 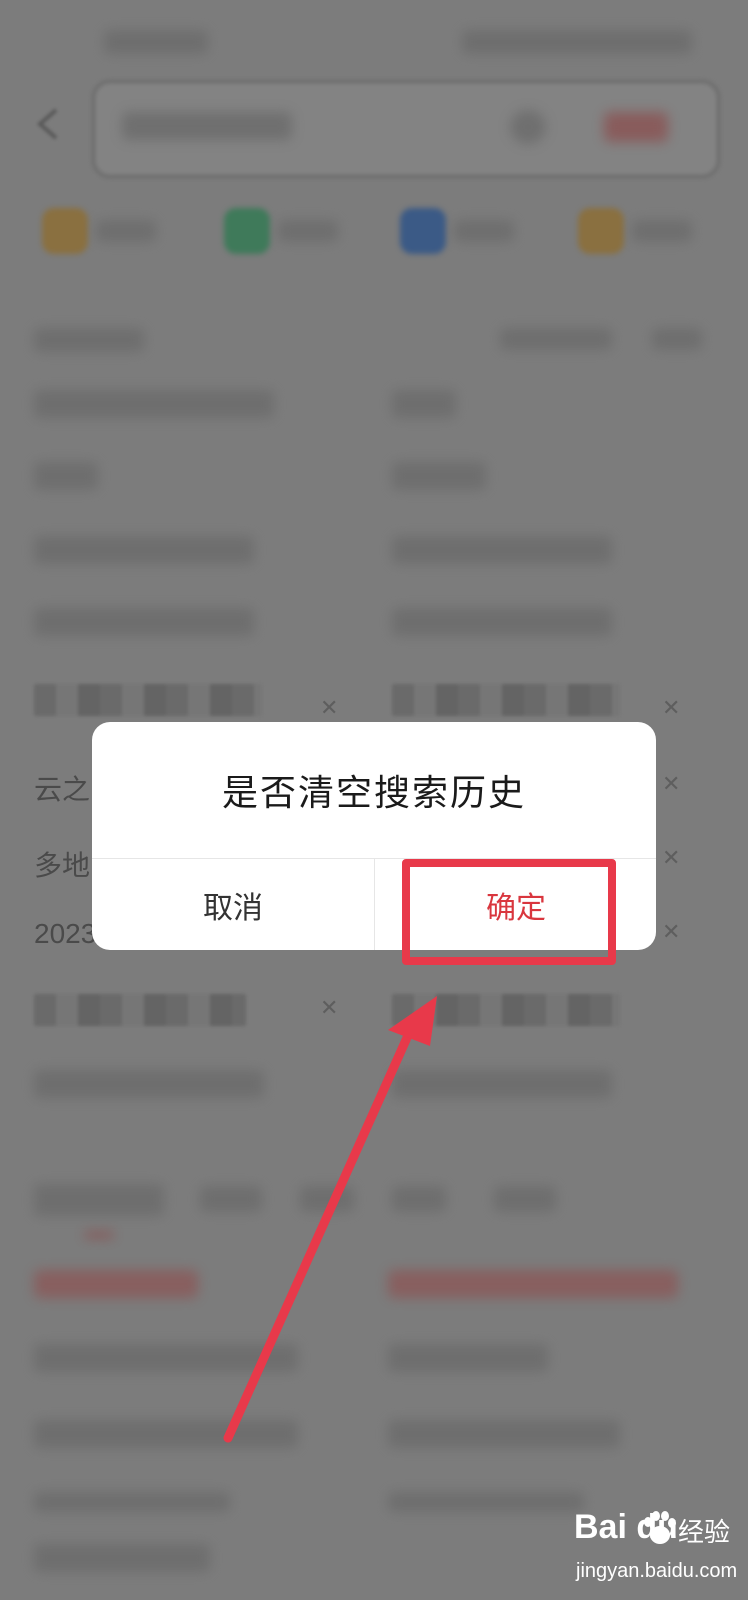 I want to click on list-item-text: 云之, so click(x=62, y=789).